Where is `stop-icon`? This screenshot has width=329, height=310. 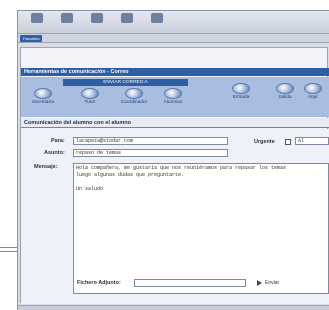
stop-icon is located at coordinates (97, 18).